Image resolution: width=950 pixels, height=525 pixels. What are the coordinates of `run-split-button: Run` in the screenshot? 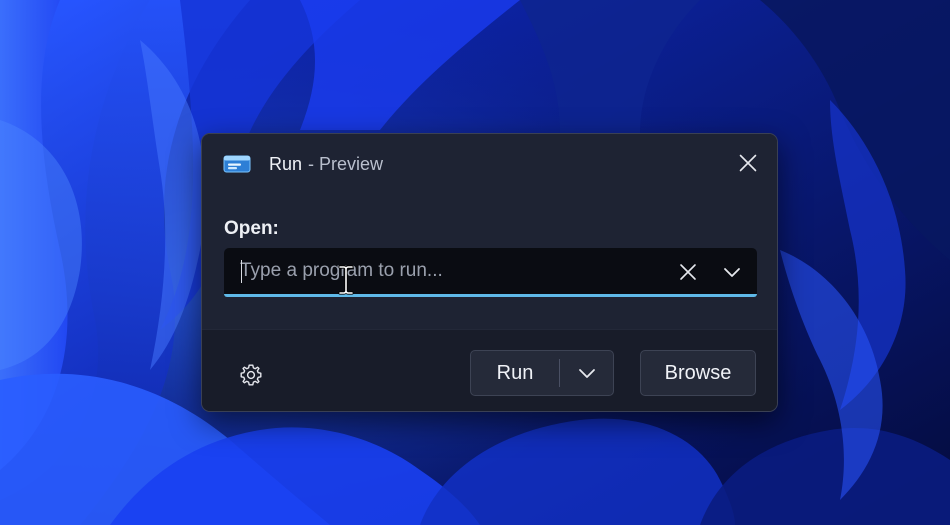 It's located at (542, 373).